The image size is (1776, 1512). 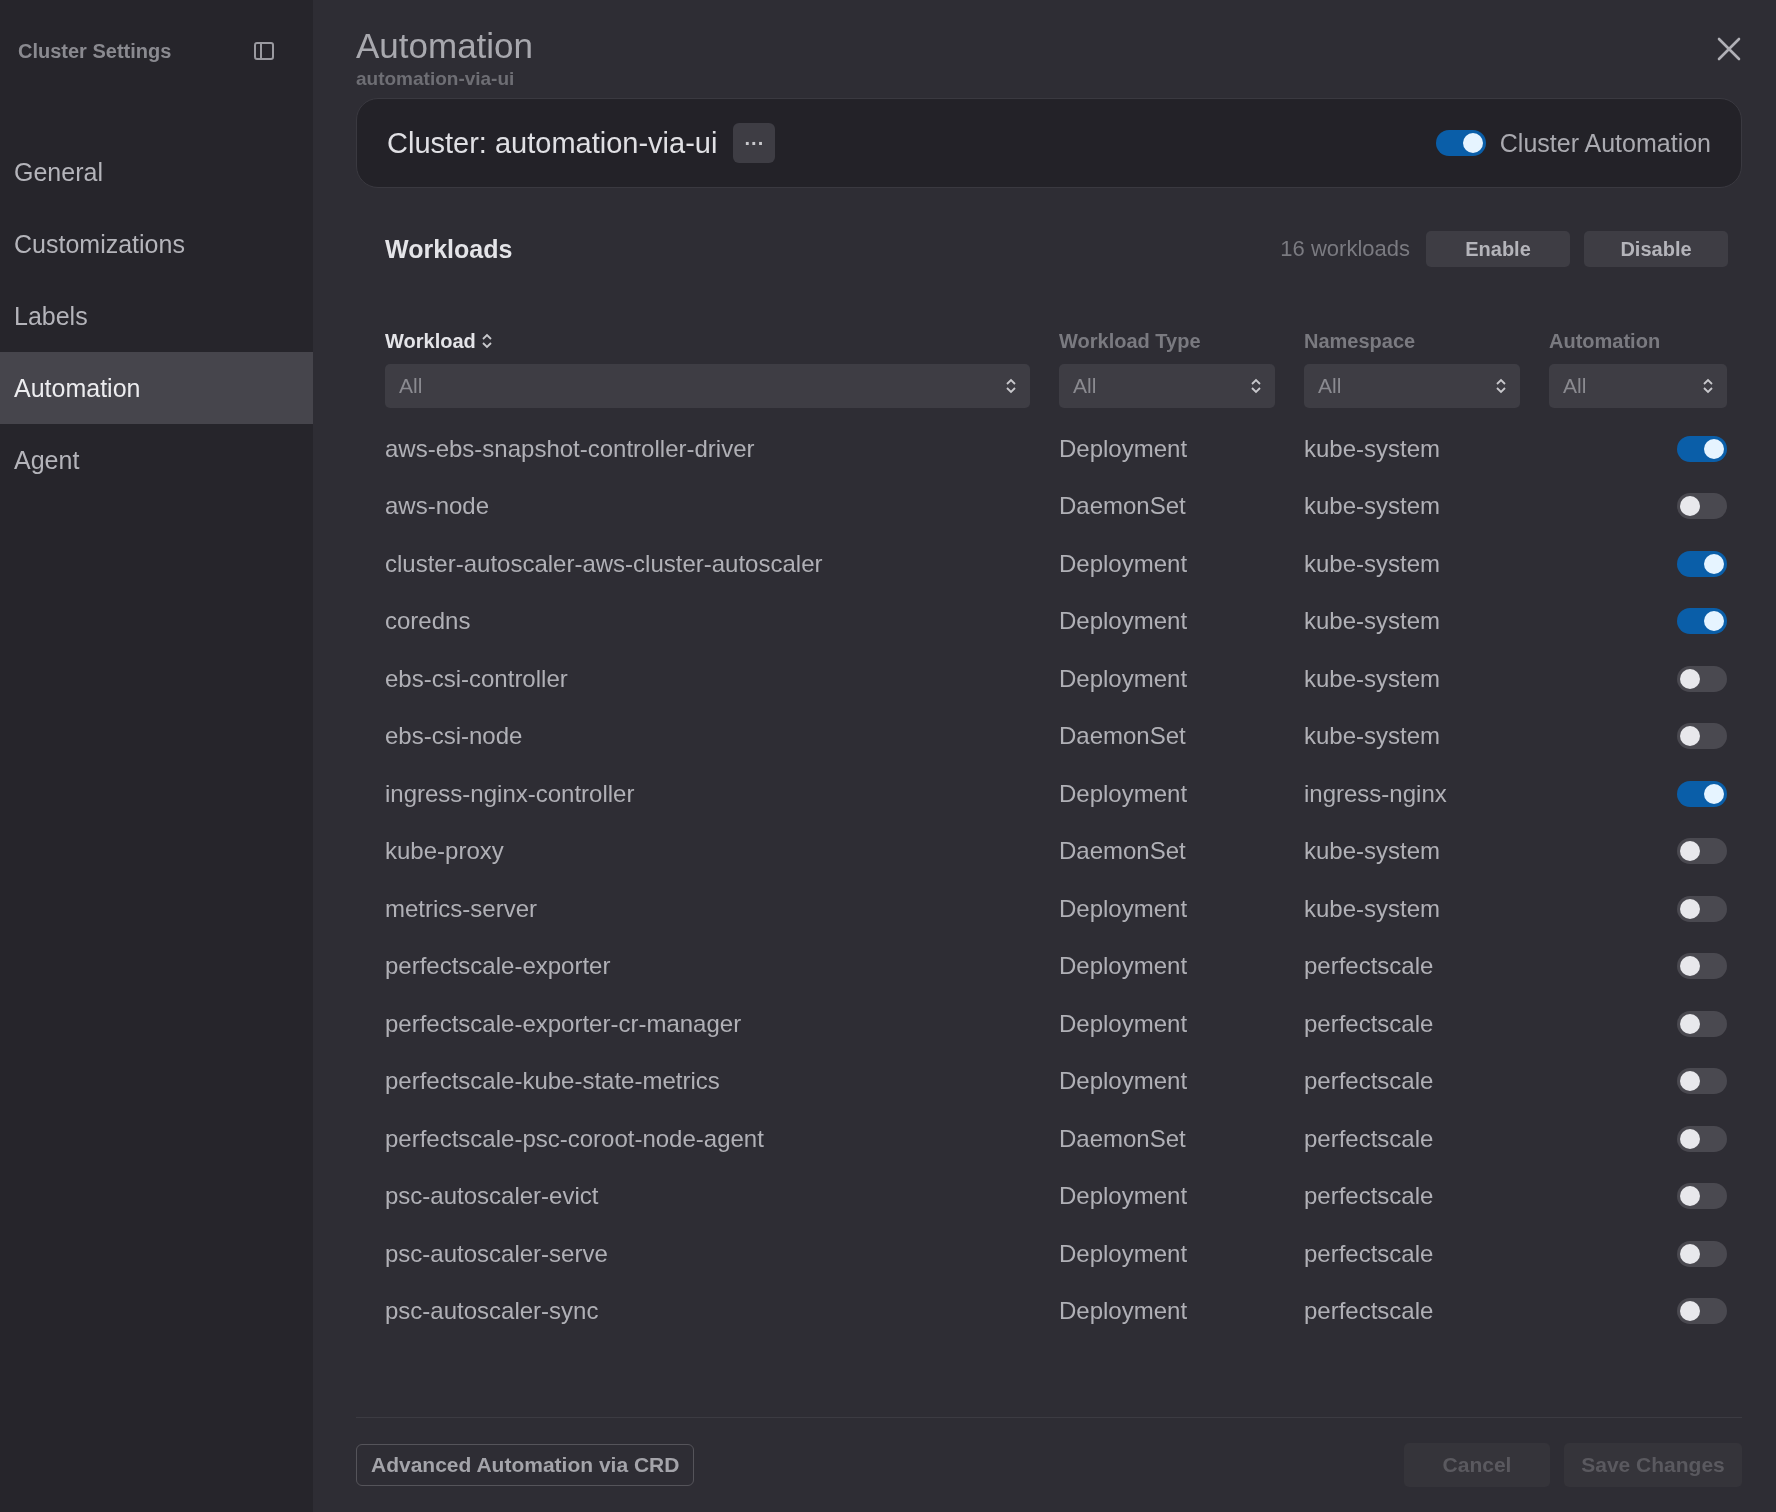 I want to click on toggle-label: Cluster Automation, so click(x=1605, y=143).